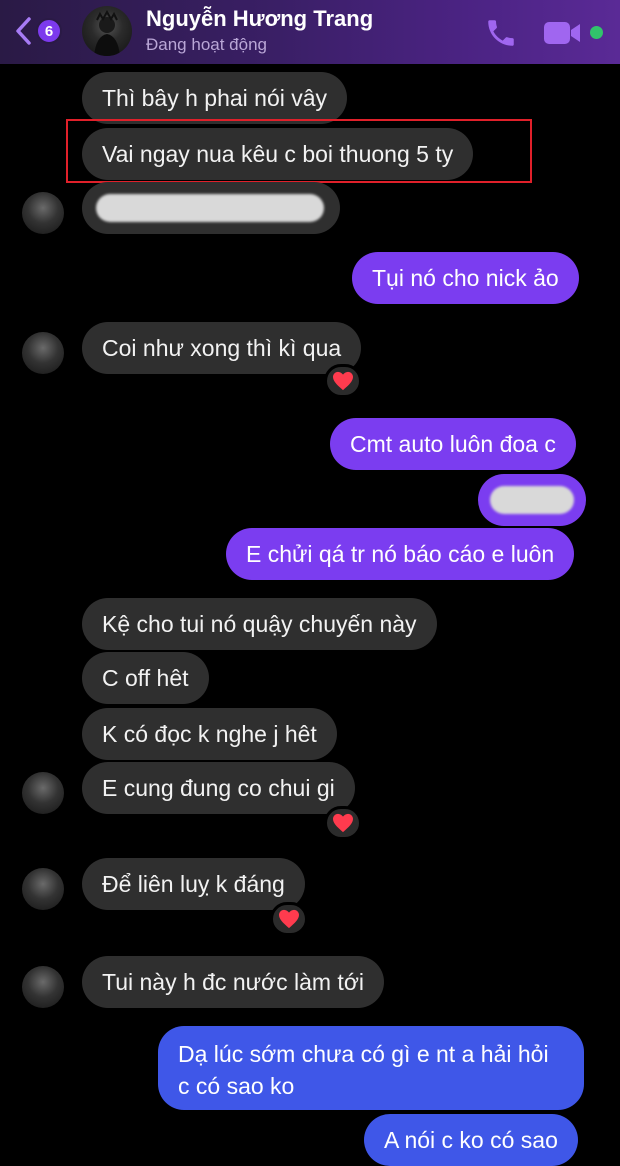  I want to click on message-sent-blurred, so click(532, 500).